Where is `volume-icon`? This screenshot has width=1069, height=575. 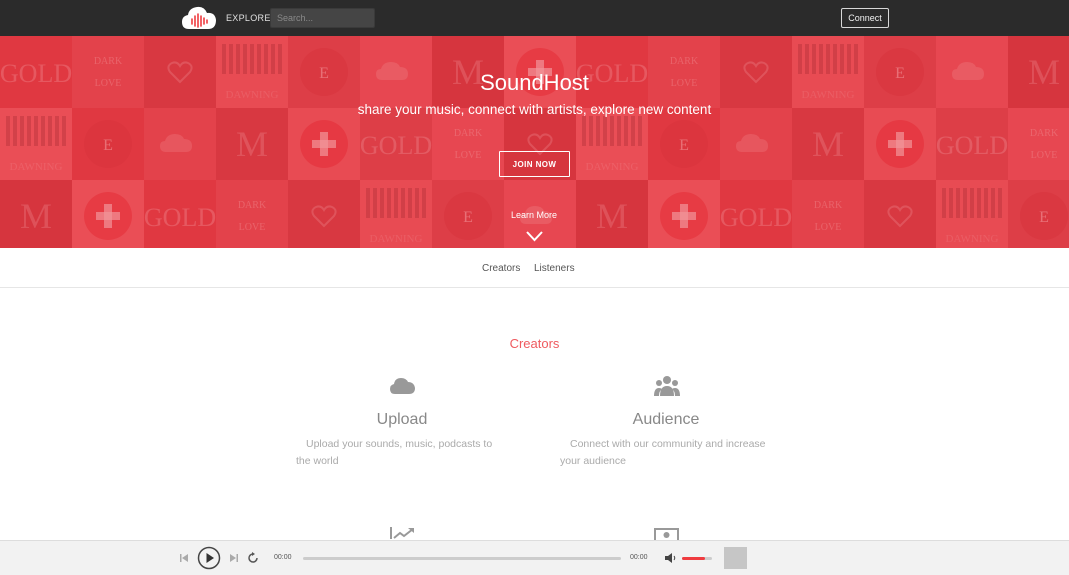
volume-icon is located at coordinates (671, 558).